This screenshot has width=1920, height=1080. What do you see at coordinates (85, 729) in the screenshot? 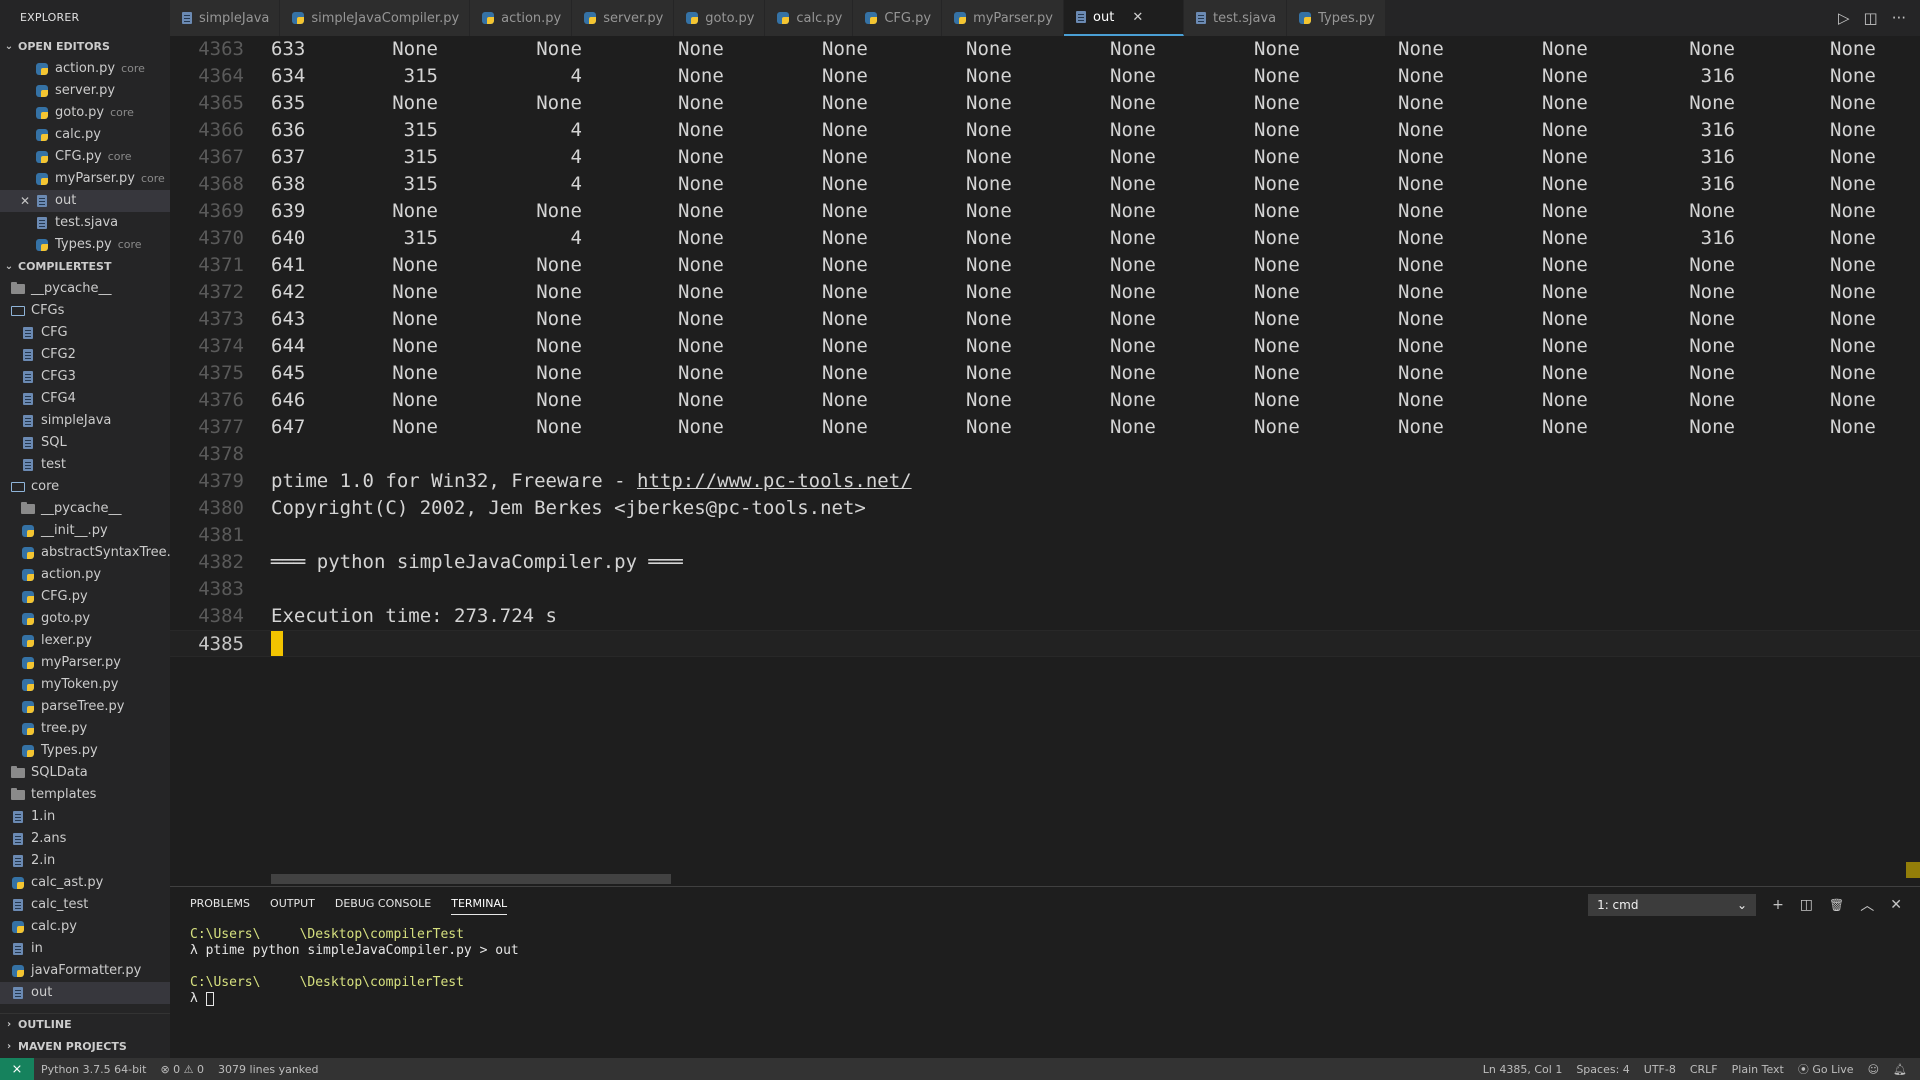
I see `tree-item: tree.py` at bounding box center [85, 729].